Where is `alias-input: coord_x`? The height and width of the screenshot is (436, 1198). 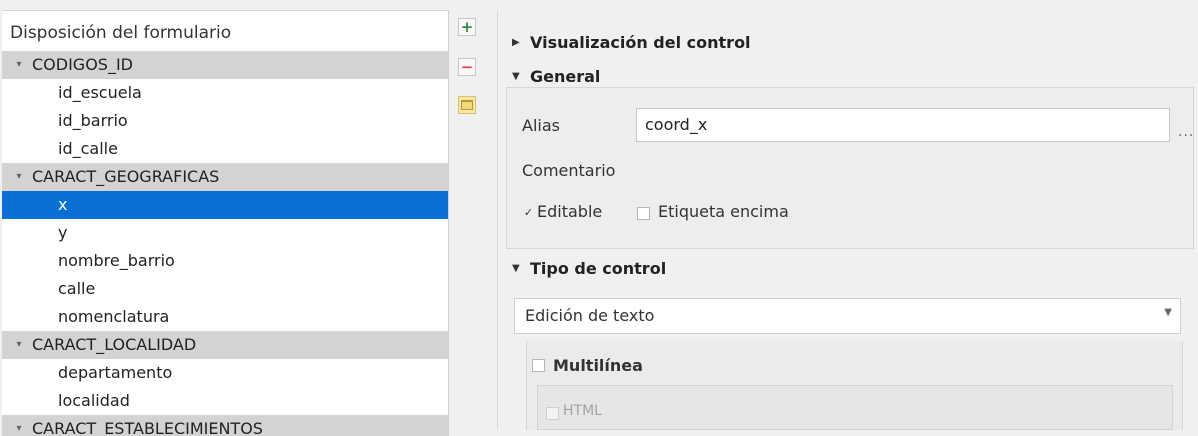 alias-input: coord_x is located at coordinates (903, 125).